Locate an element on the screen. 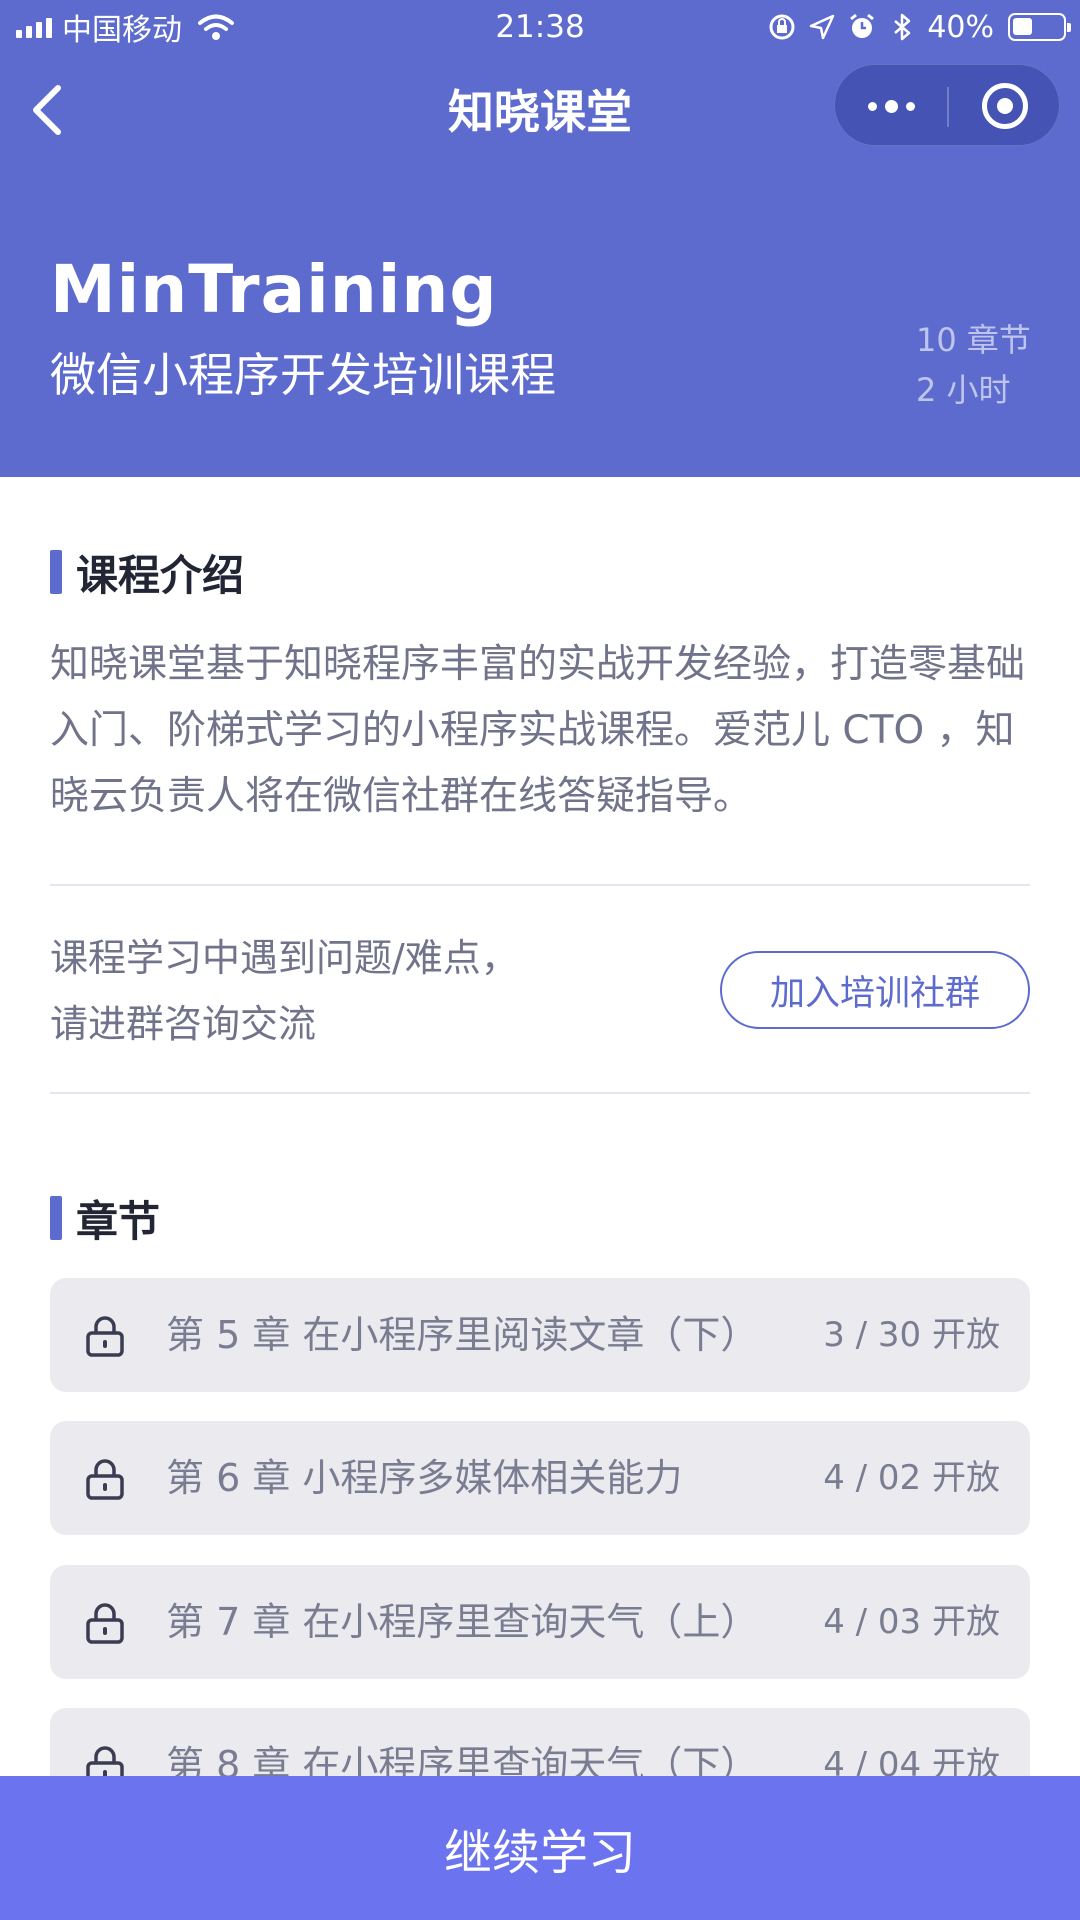 The height and width of the screenshot is (1920, 1080). close-miniprogram-button is located at coordinates (1005, 106).